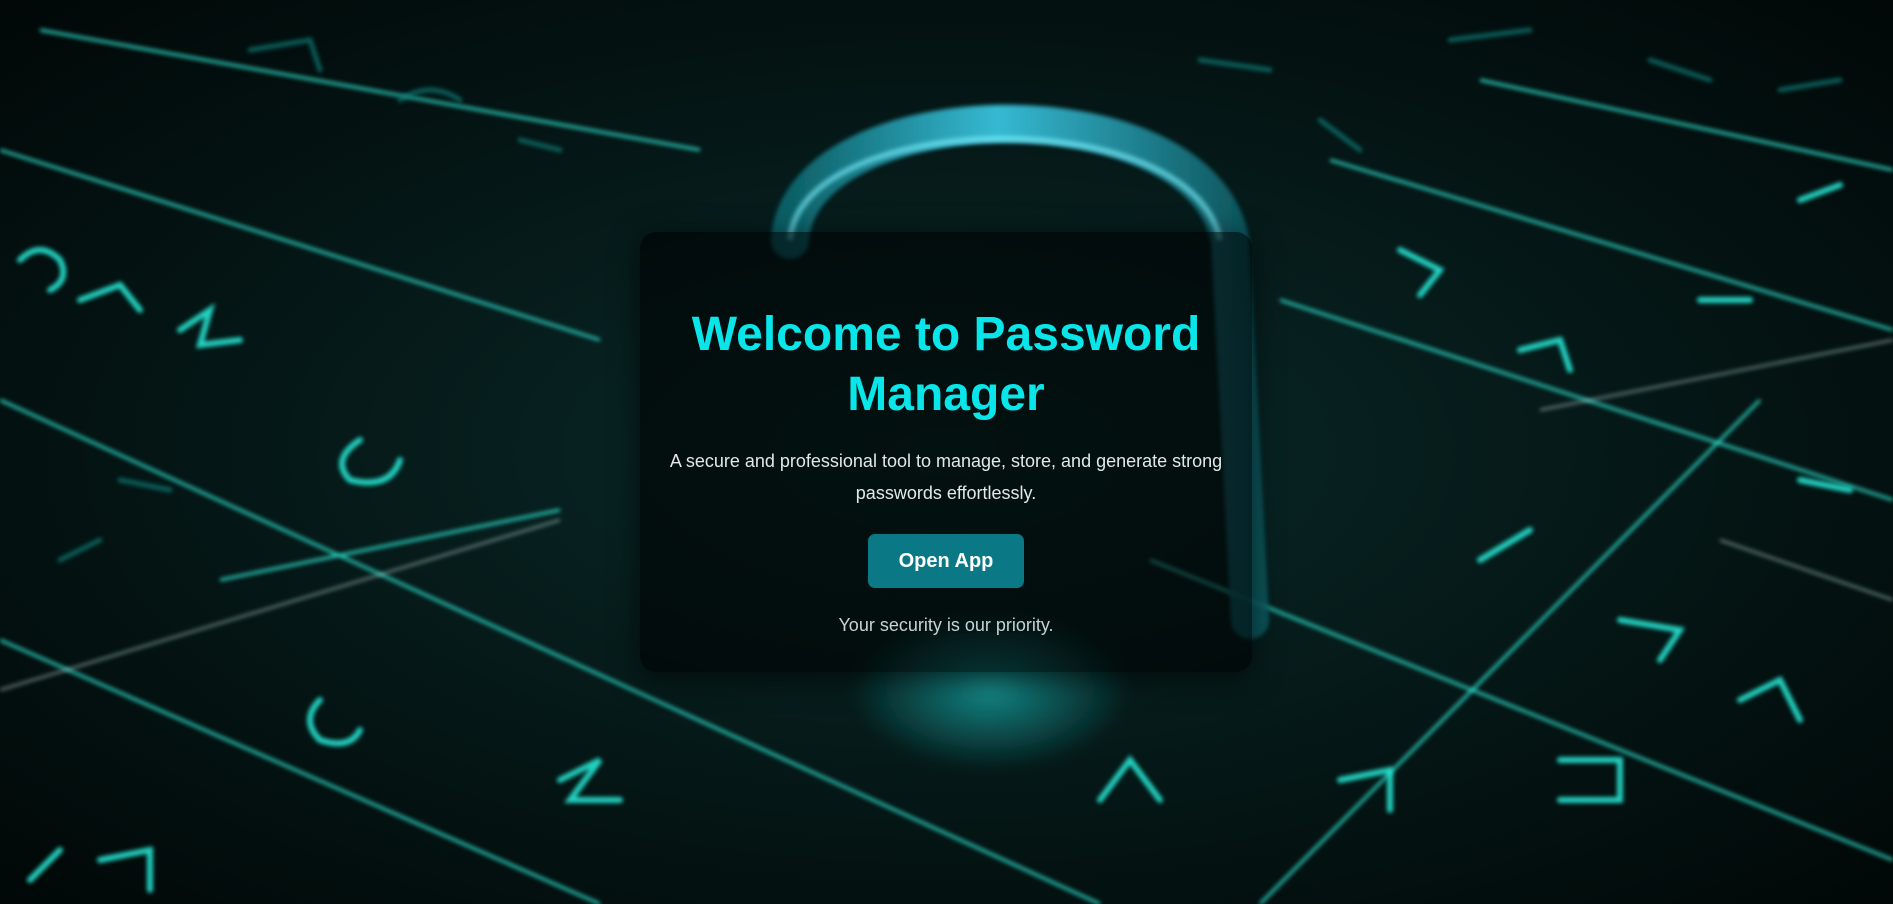 The height and width of the screenshot is (904, 1893). I want to click on open-app-button: Open App, so click(946, 561).